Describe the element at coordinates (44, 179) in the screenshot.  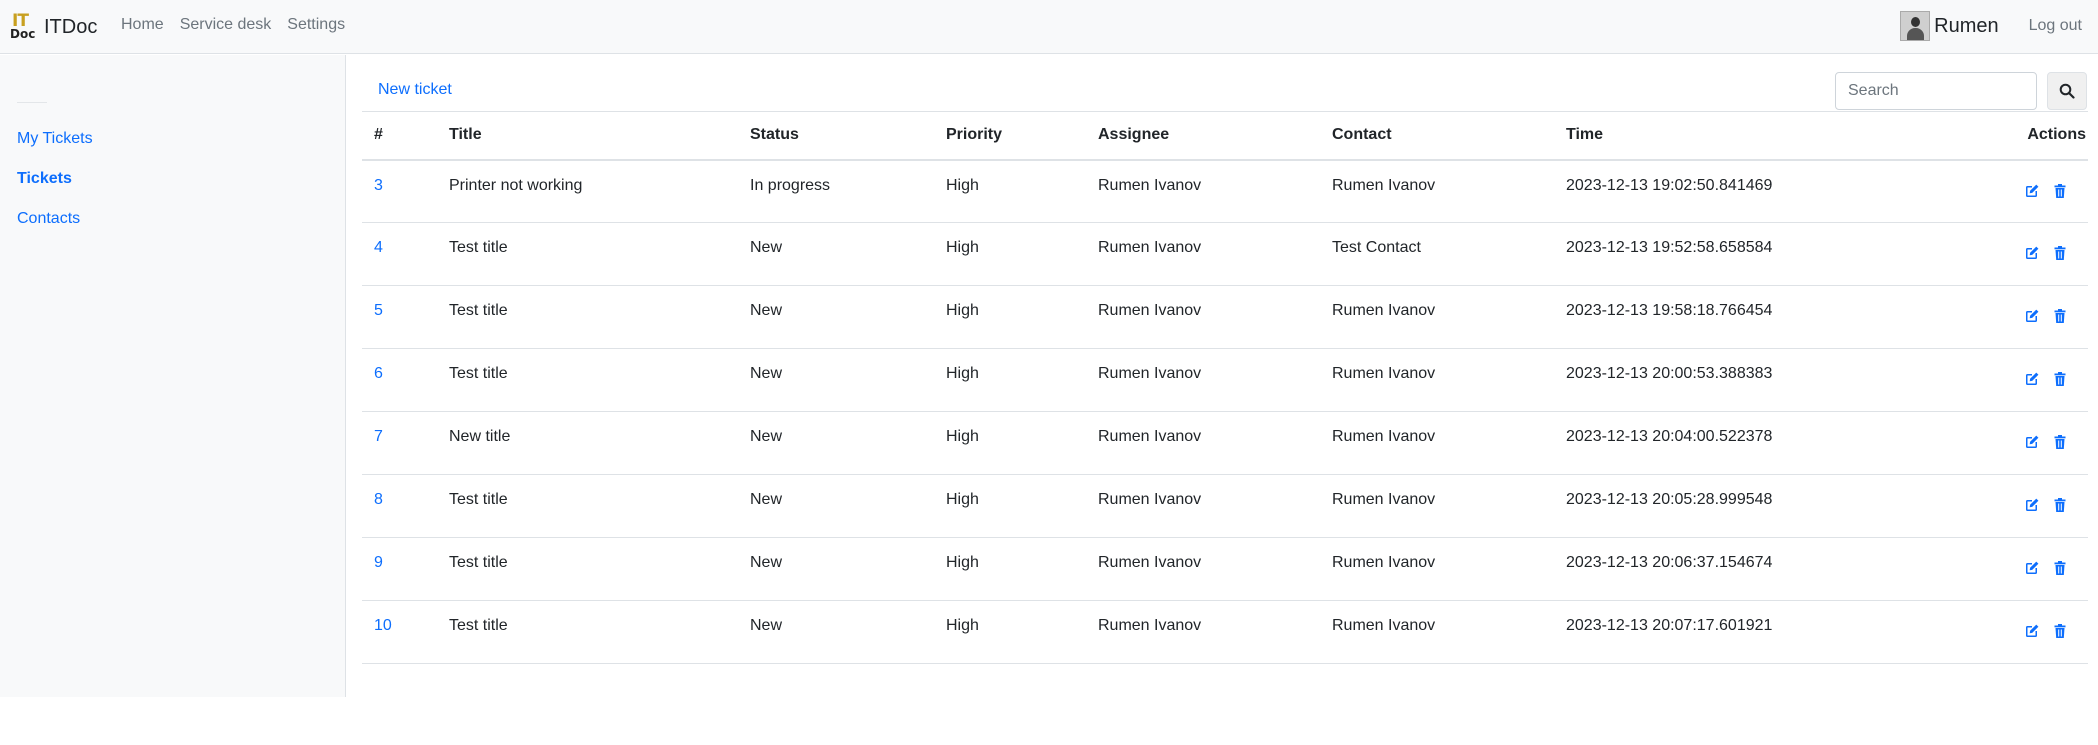
I see `sidebar-item-tickets: Tickets` at that location.